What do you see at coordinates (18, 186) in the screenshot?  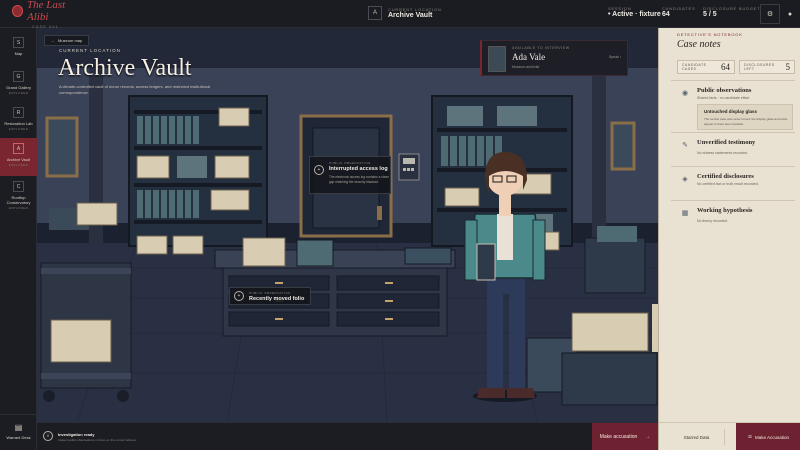 I see `rail-key: C` at bounding box center [18, 186].